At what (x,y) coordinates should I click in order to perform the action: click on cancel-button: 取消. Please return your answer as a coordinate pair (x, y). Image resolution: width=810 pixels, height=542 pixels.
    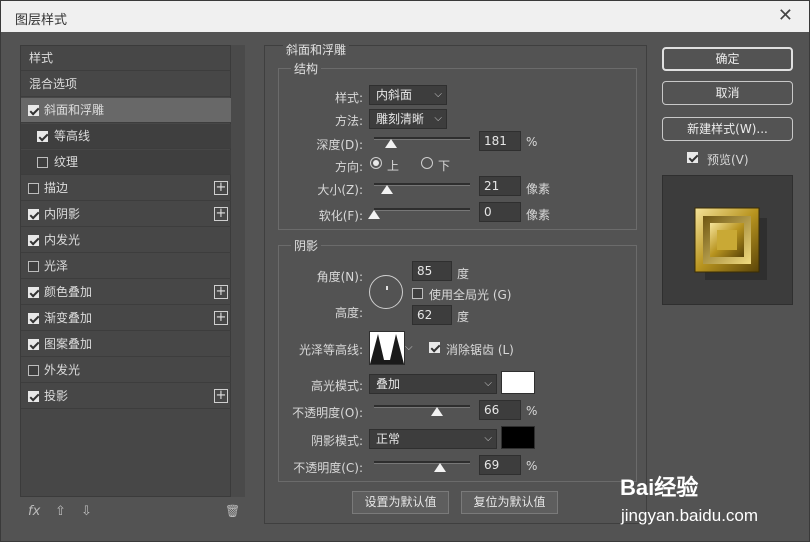
    Looking at the image, I should click on (727, 93).